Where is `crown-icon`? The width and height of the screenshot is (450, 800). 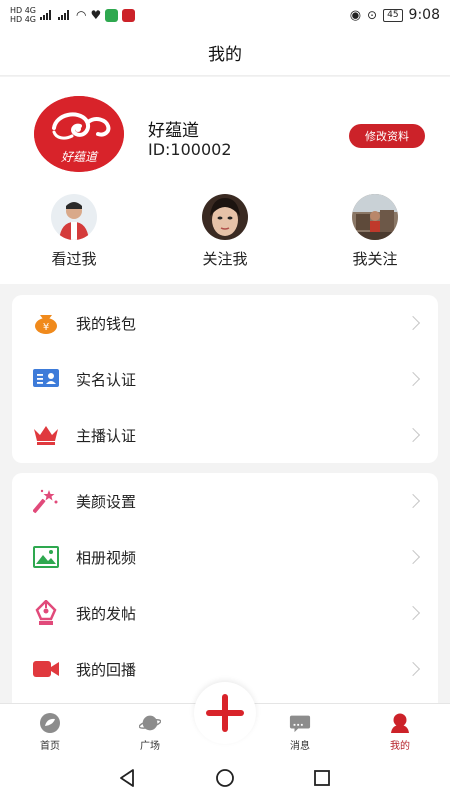 crown-icon is located at coordinates (46, 435).